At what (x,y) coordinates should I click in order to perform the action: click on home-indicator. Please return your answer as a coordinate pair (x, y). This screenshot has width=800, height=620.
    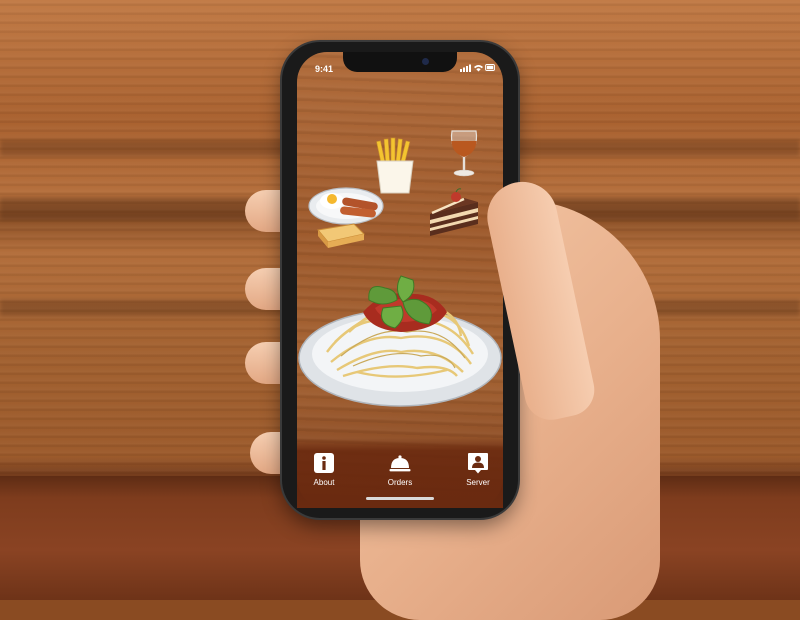
    Looking at the image, I should click on (400, 498).